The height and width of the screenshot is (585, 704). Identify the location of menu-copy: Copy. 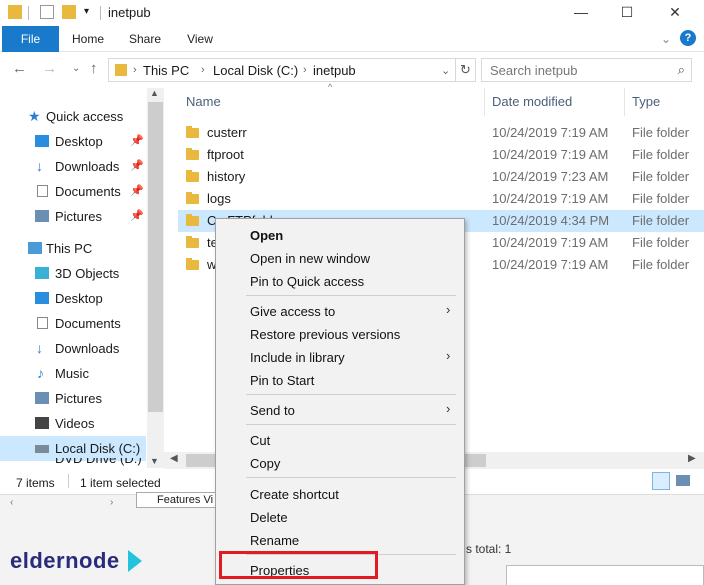
(265, 463).